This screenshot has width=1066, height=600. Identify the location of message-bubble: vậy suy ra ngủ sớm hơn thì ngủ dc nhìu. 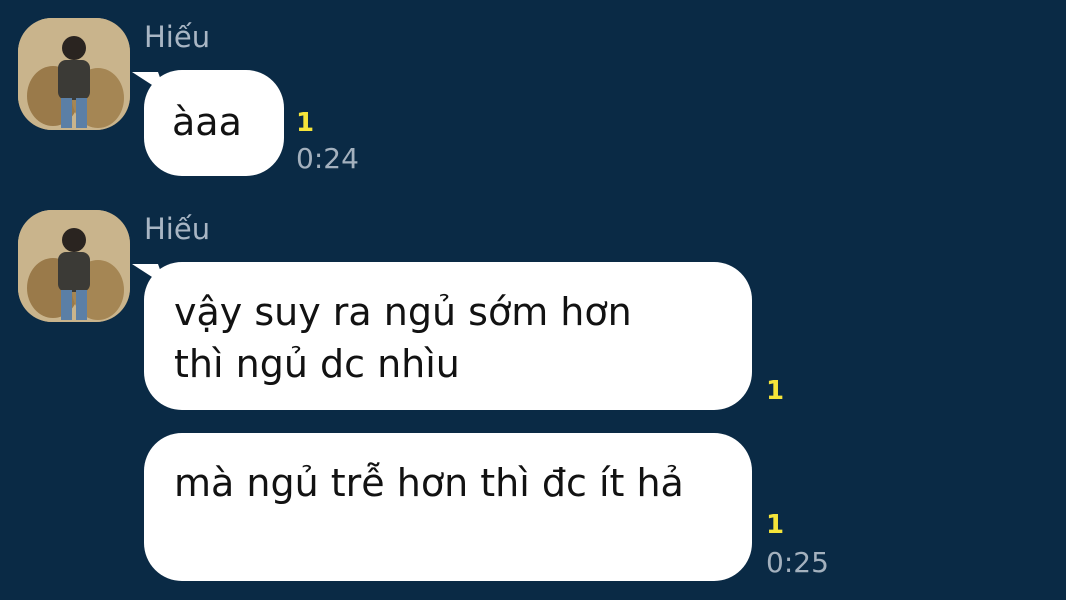
(448, 336).